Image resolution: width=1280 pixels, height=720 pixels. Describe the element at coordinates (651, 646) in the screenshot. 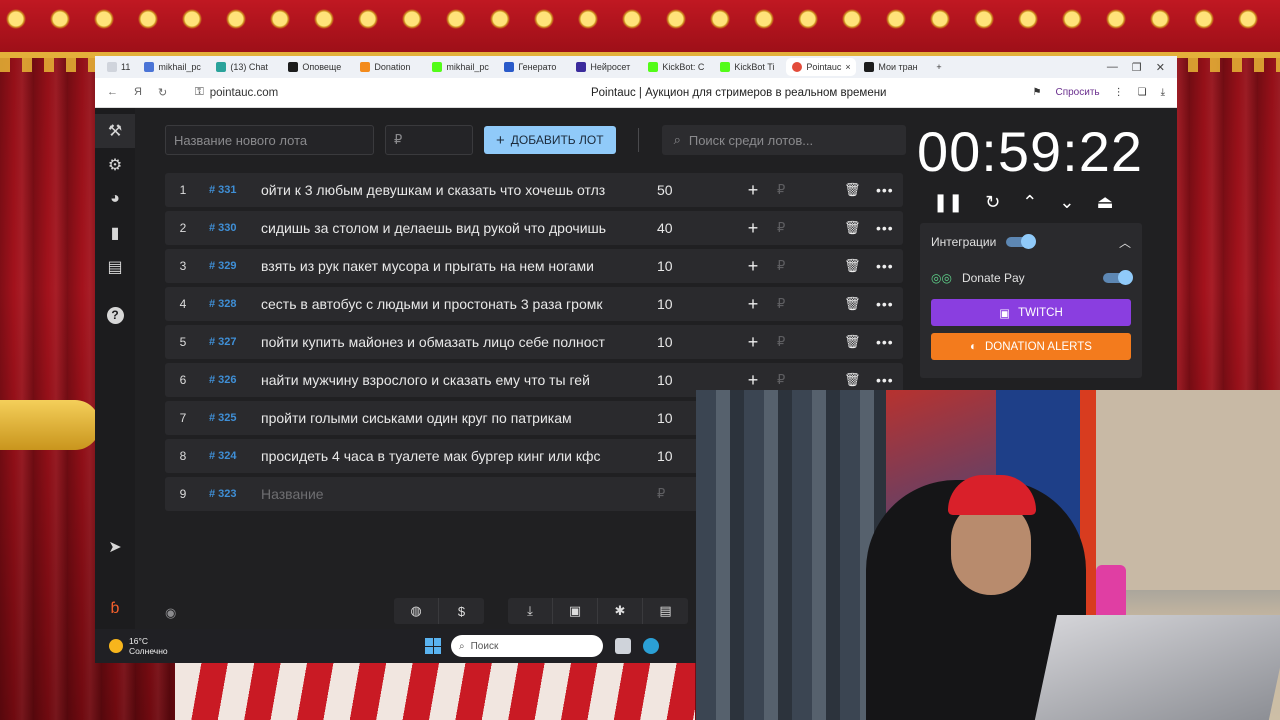

I see `edge-browser-icon` at that location.